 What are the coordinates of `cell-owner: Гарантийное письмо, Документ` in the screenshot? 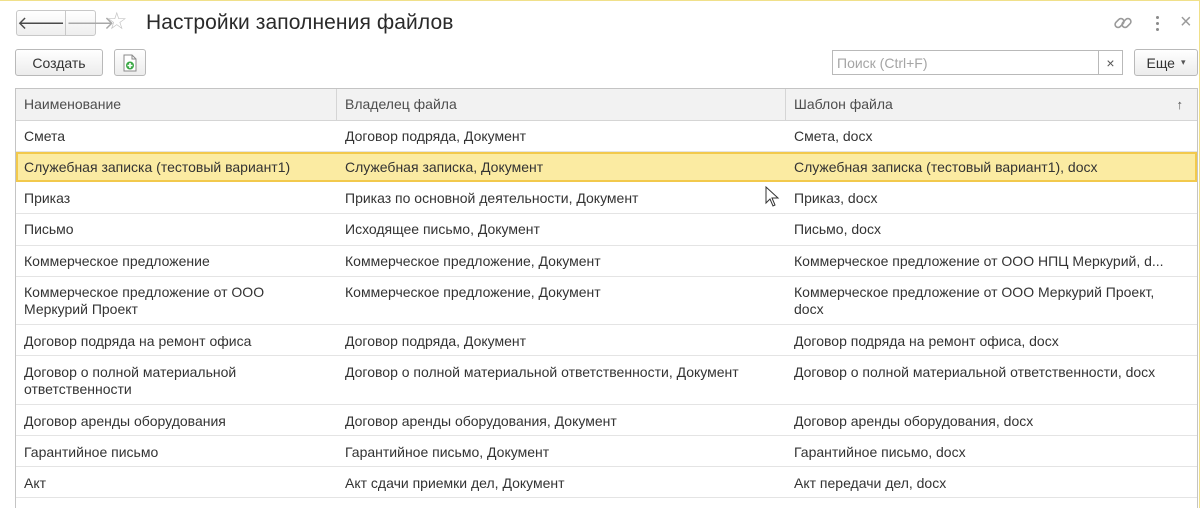 It's located at (447, 452).